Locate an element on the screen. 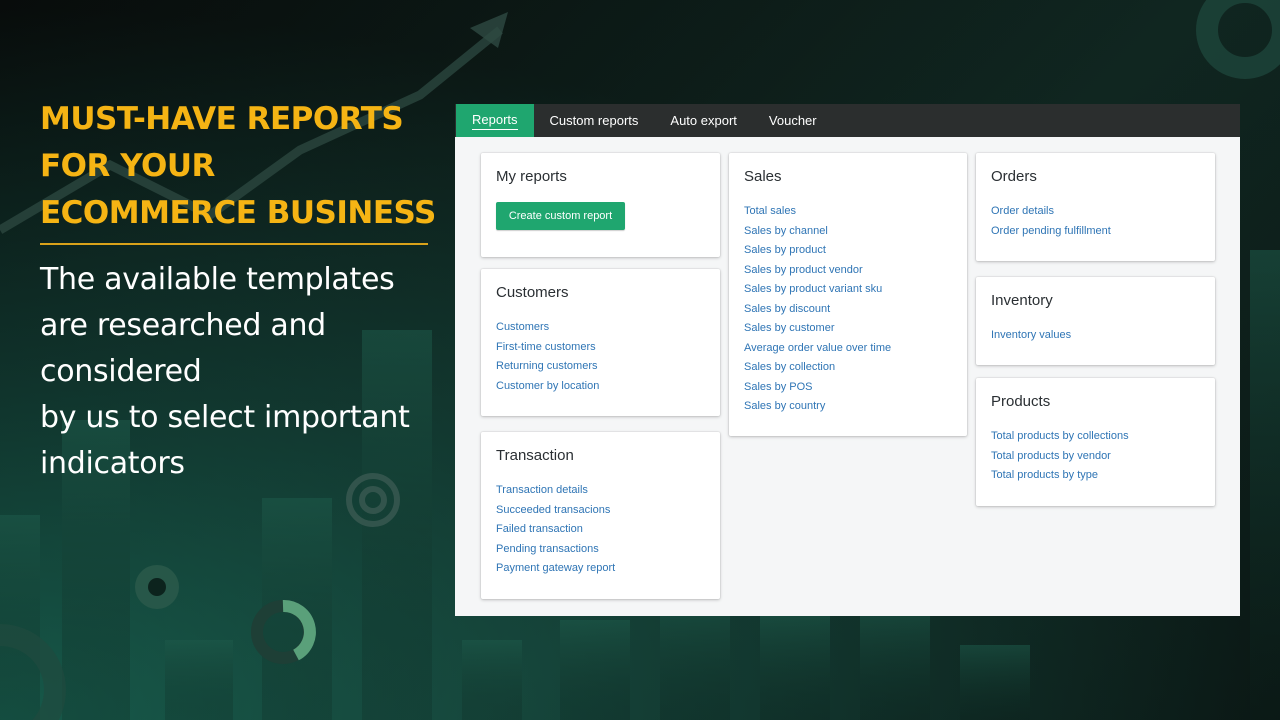 This screenshot has height=720, width=1280. report-link: Total products by collections is located at coordinates (1060, 437).